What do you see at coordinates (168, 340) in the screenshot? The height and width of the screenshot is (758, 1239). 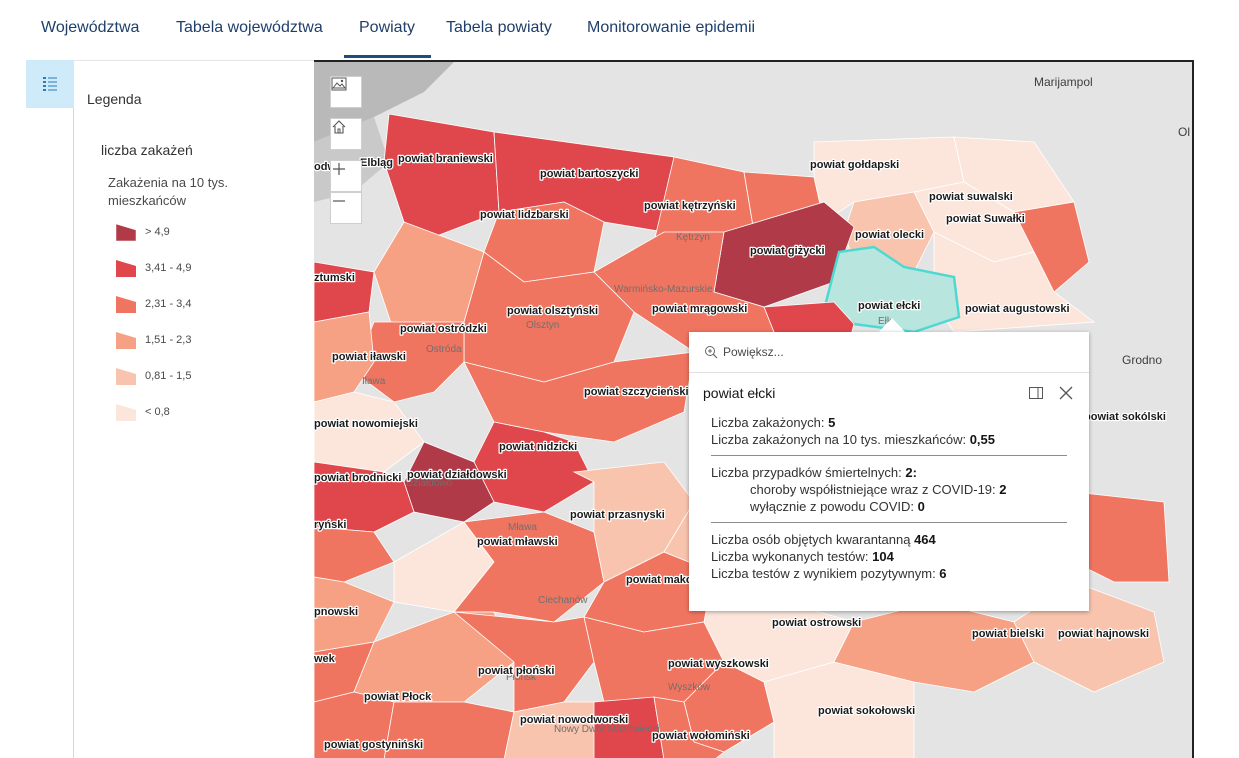 I see `legend-class-label: 1,51 - 2,3` at bounding box center [168, 340].